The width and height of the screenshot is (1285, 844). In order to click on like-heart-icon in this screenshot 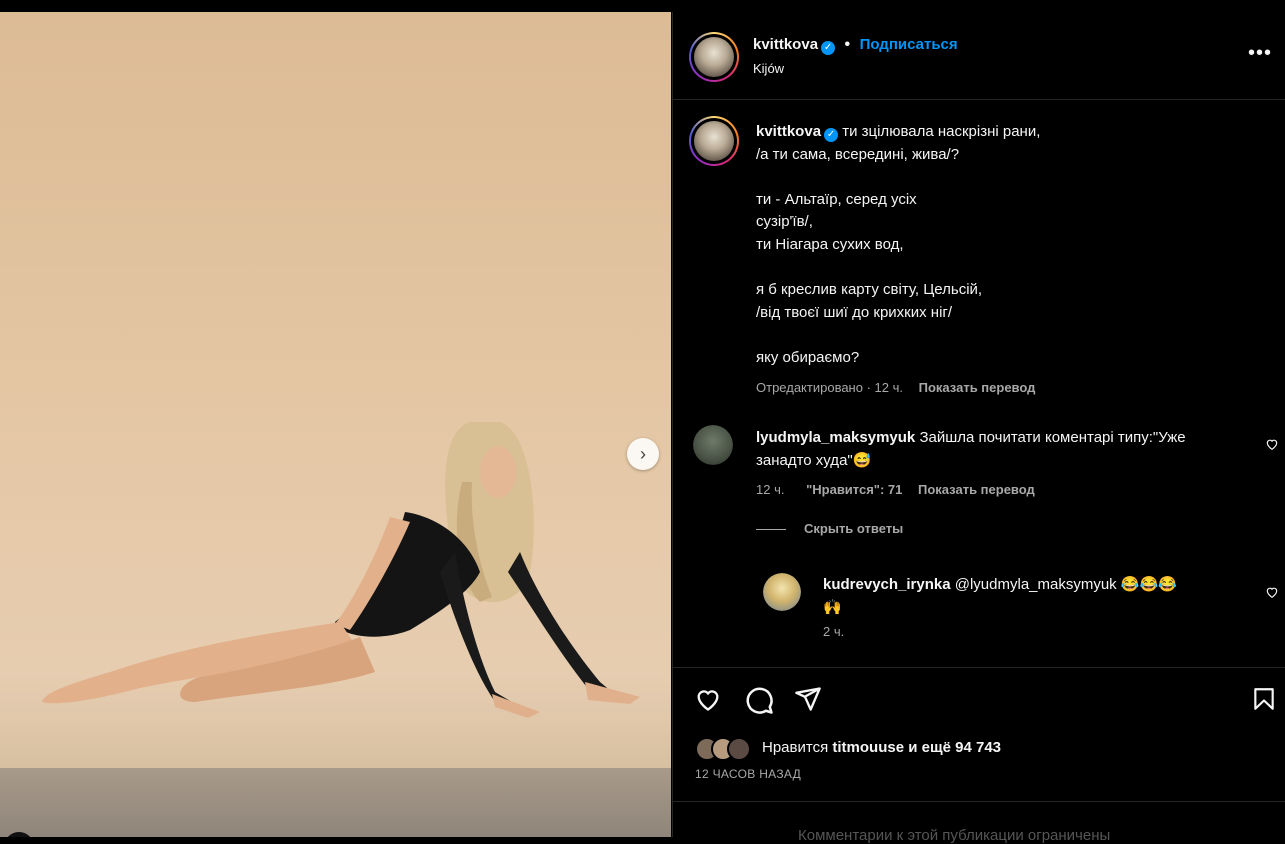, I will do `click(708, 699)`.